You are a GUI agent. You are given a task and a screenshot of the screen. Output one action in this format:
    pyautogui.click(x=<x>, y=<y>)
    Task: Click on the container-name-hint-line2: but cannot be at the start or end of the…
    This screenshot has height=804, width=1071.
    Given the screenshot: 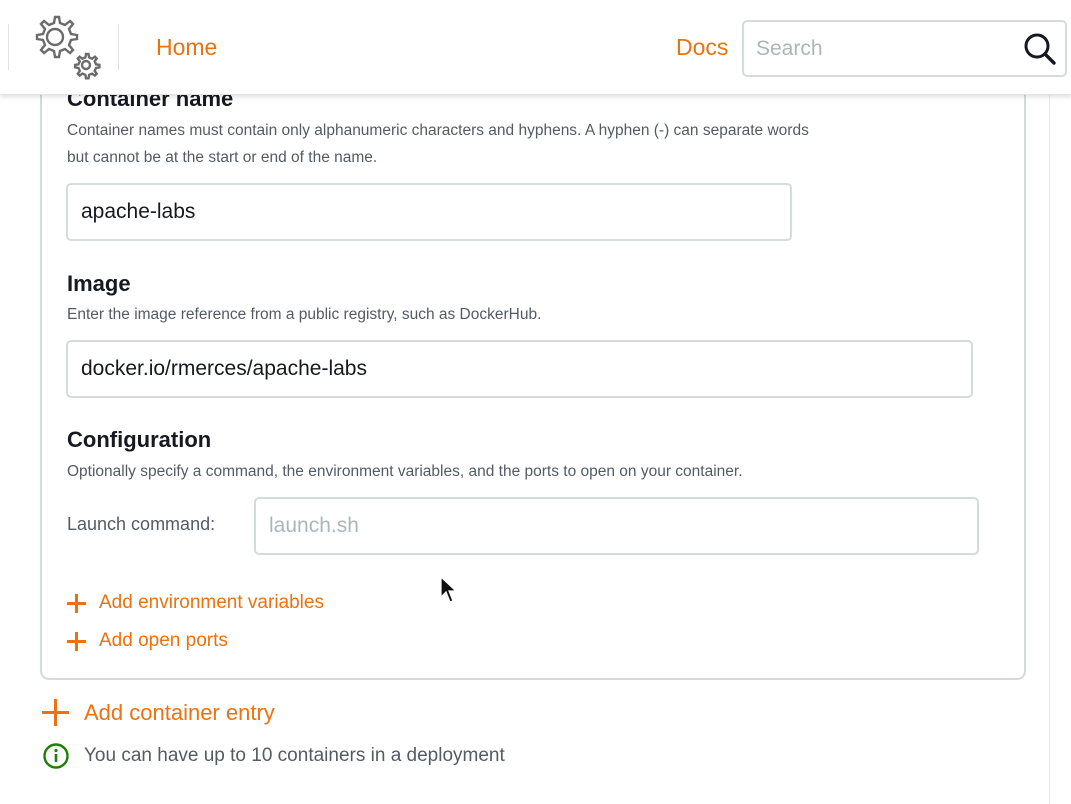 What is the action you would take?
    pyautogui.click(x=222, y=157)
    